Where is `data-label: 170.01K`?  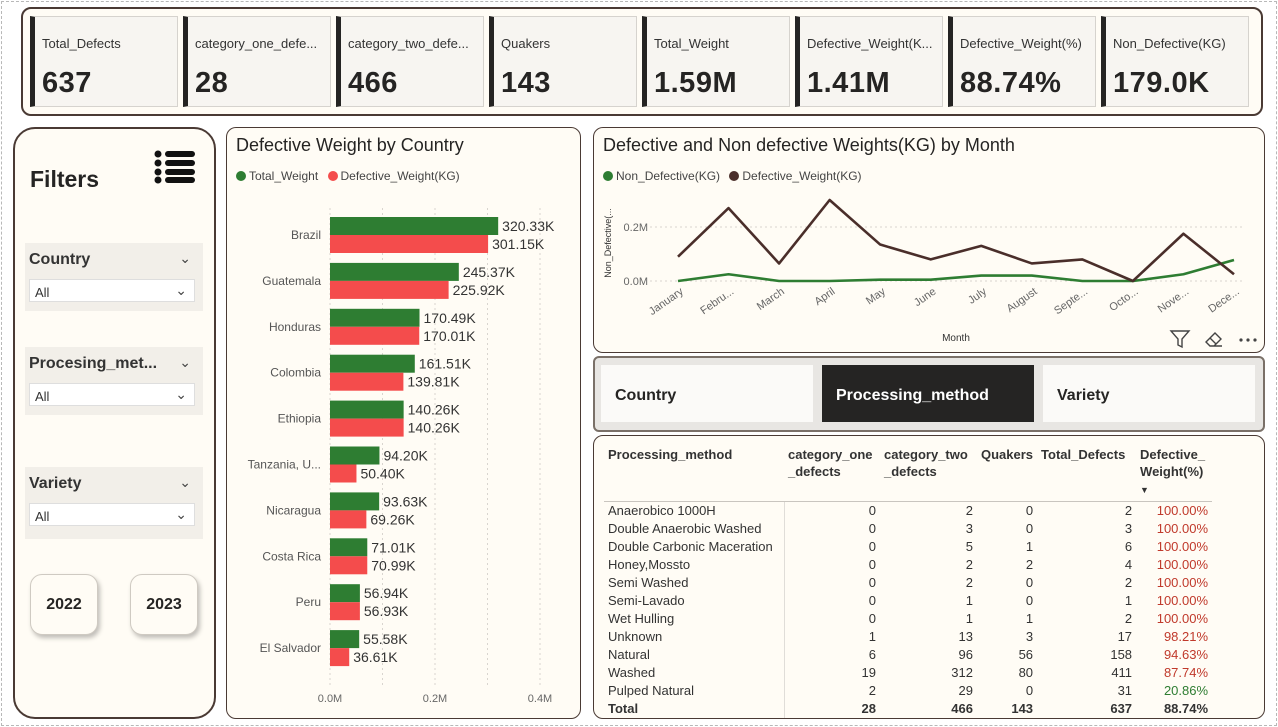
data-label: 170.01K is located at coordinates (449, 336).